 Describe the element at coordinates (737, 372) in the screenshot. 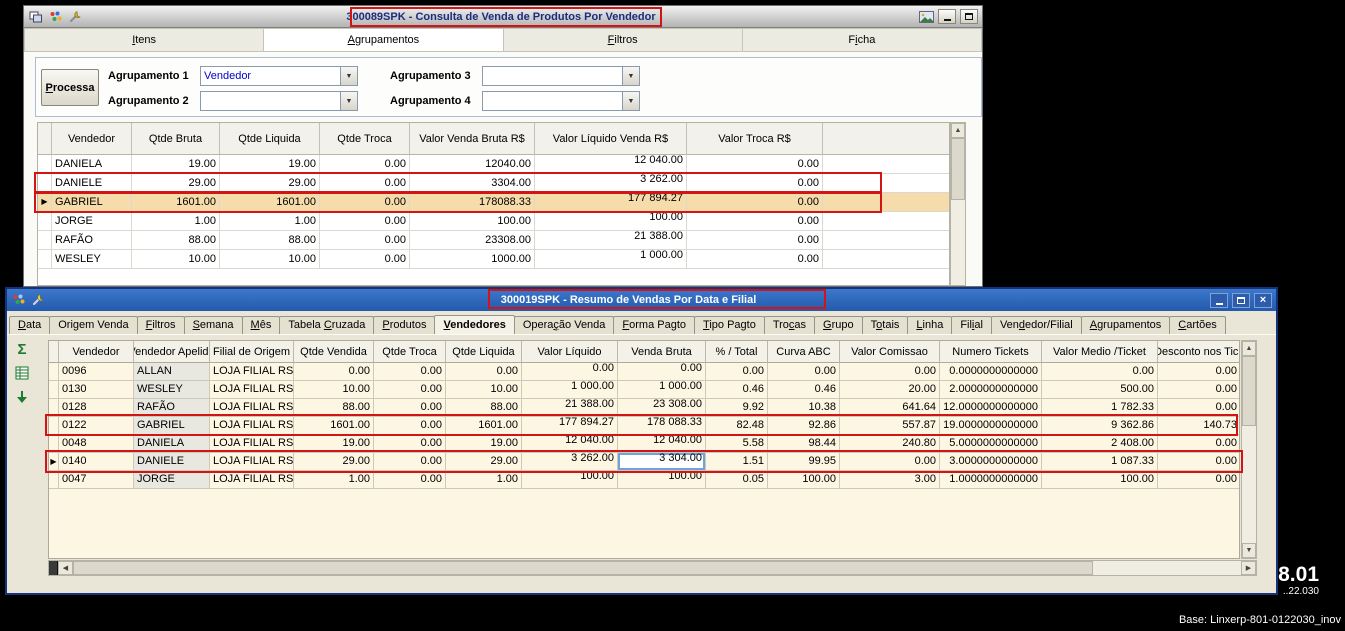

I see `cell-total: 0.00` at that location.